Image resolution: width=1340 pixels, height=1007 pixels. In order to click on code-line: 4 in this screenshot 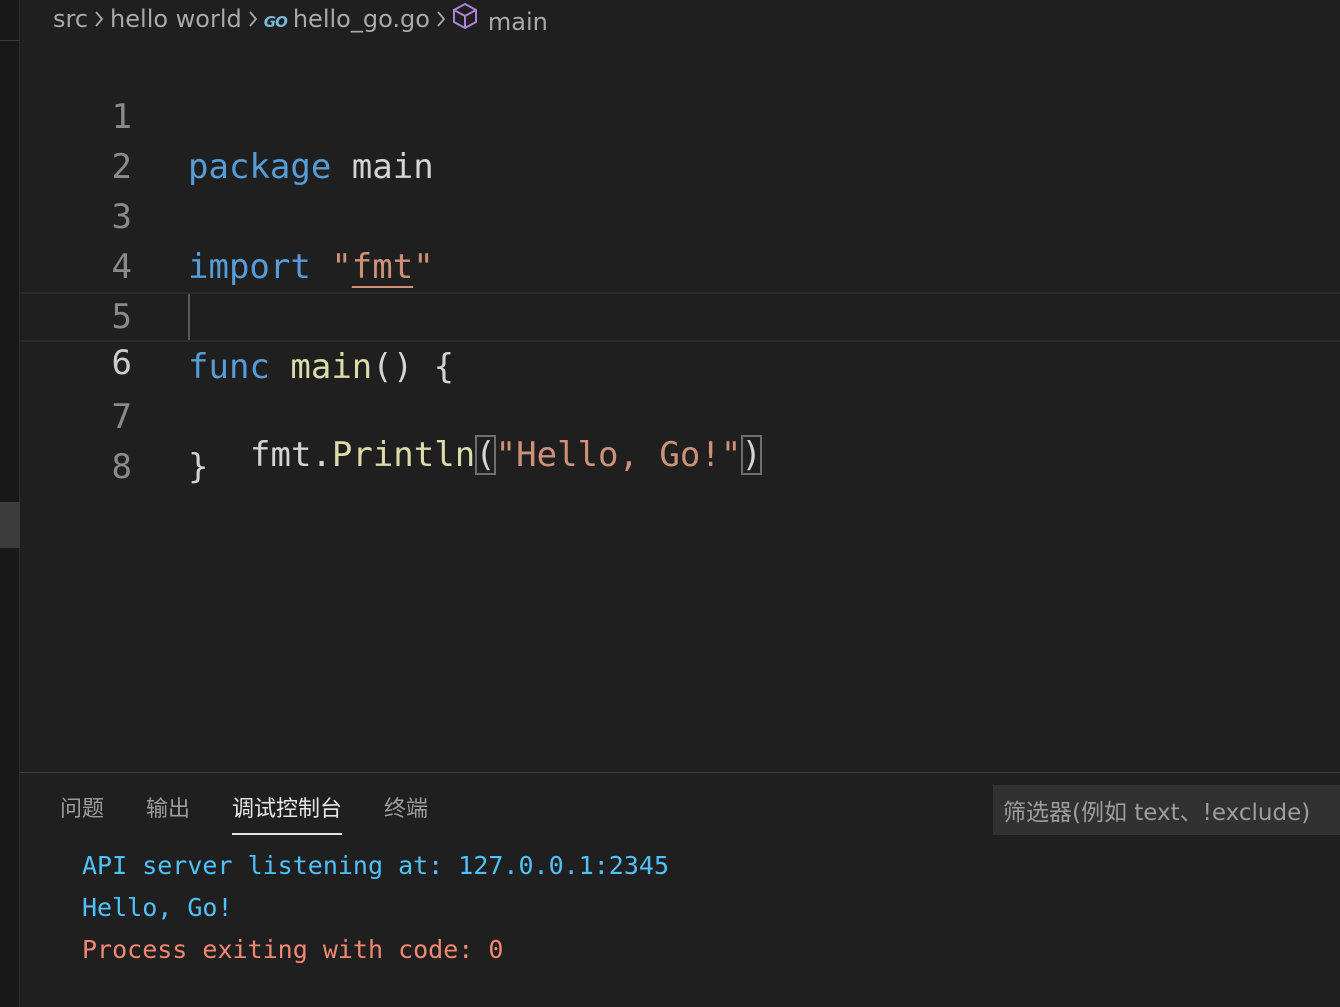, I will do `click(680, 239)`.